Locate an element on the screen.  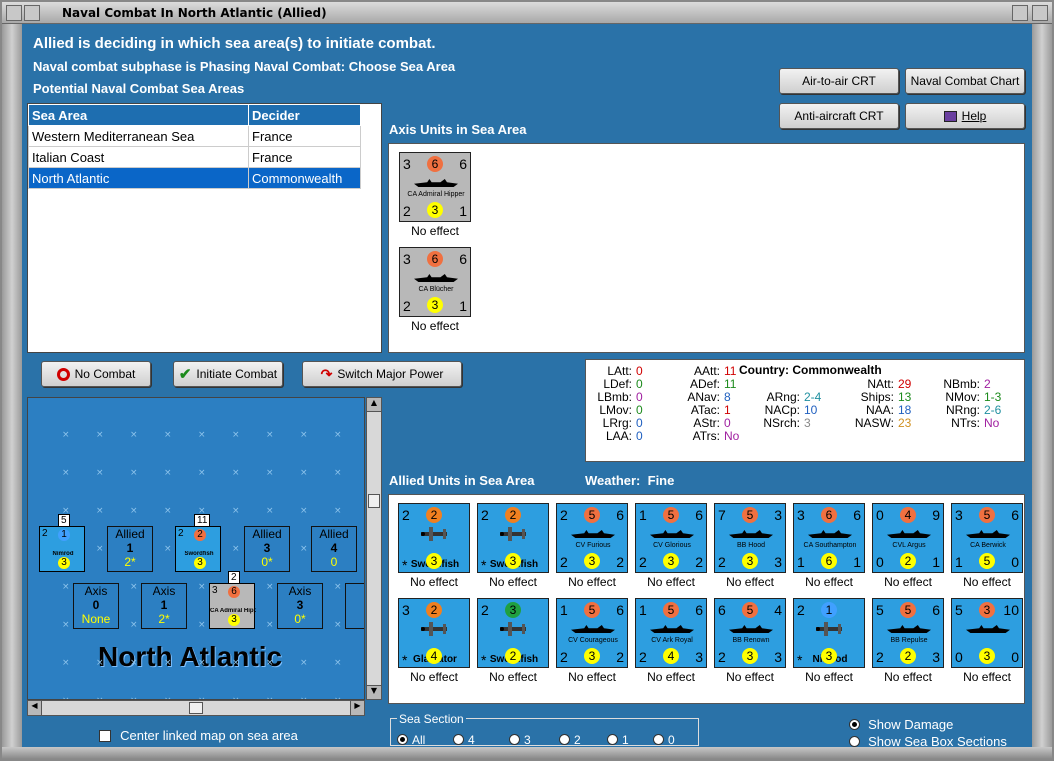
unit-counter: 3 6 6 CA Blücher 2 3 1 is located at coordinates (435, 282).